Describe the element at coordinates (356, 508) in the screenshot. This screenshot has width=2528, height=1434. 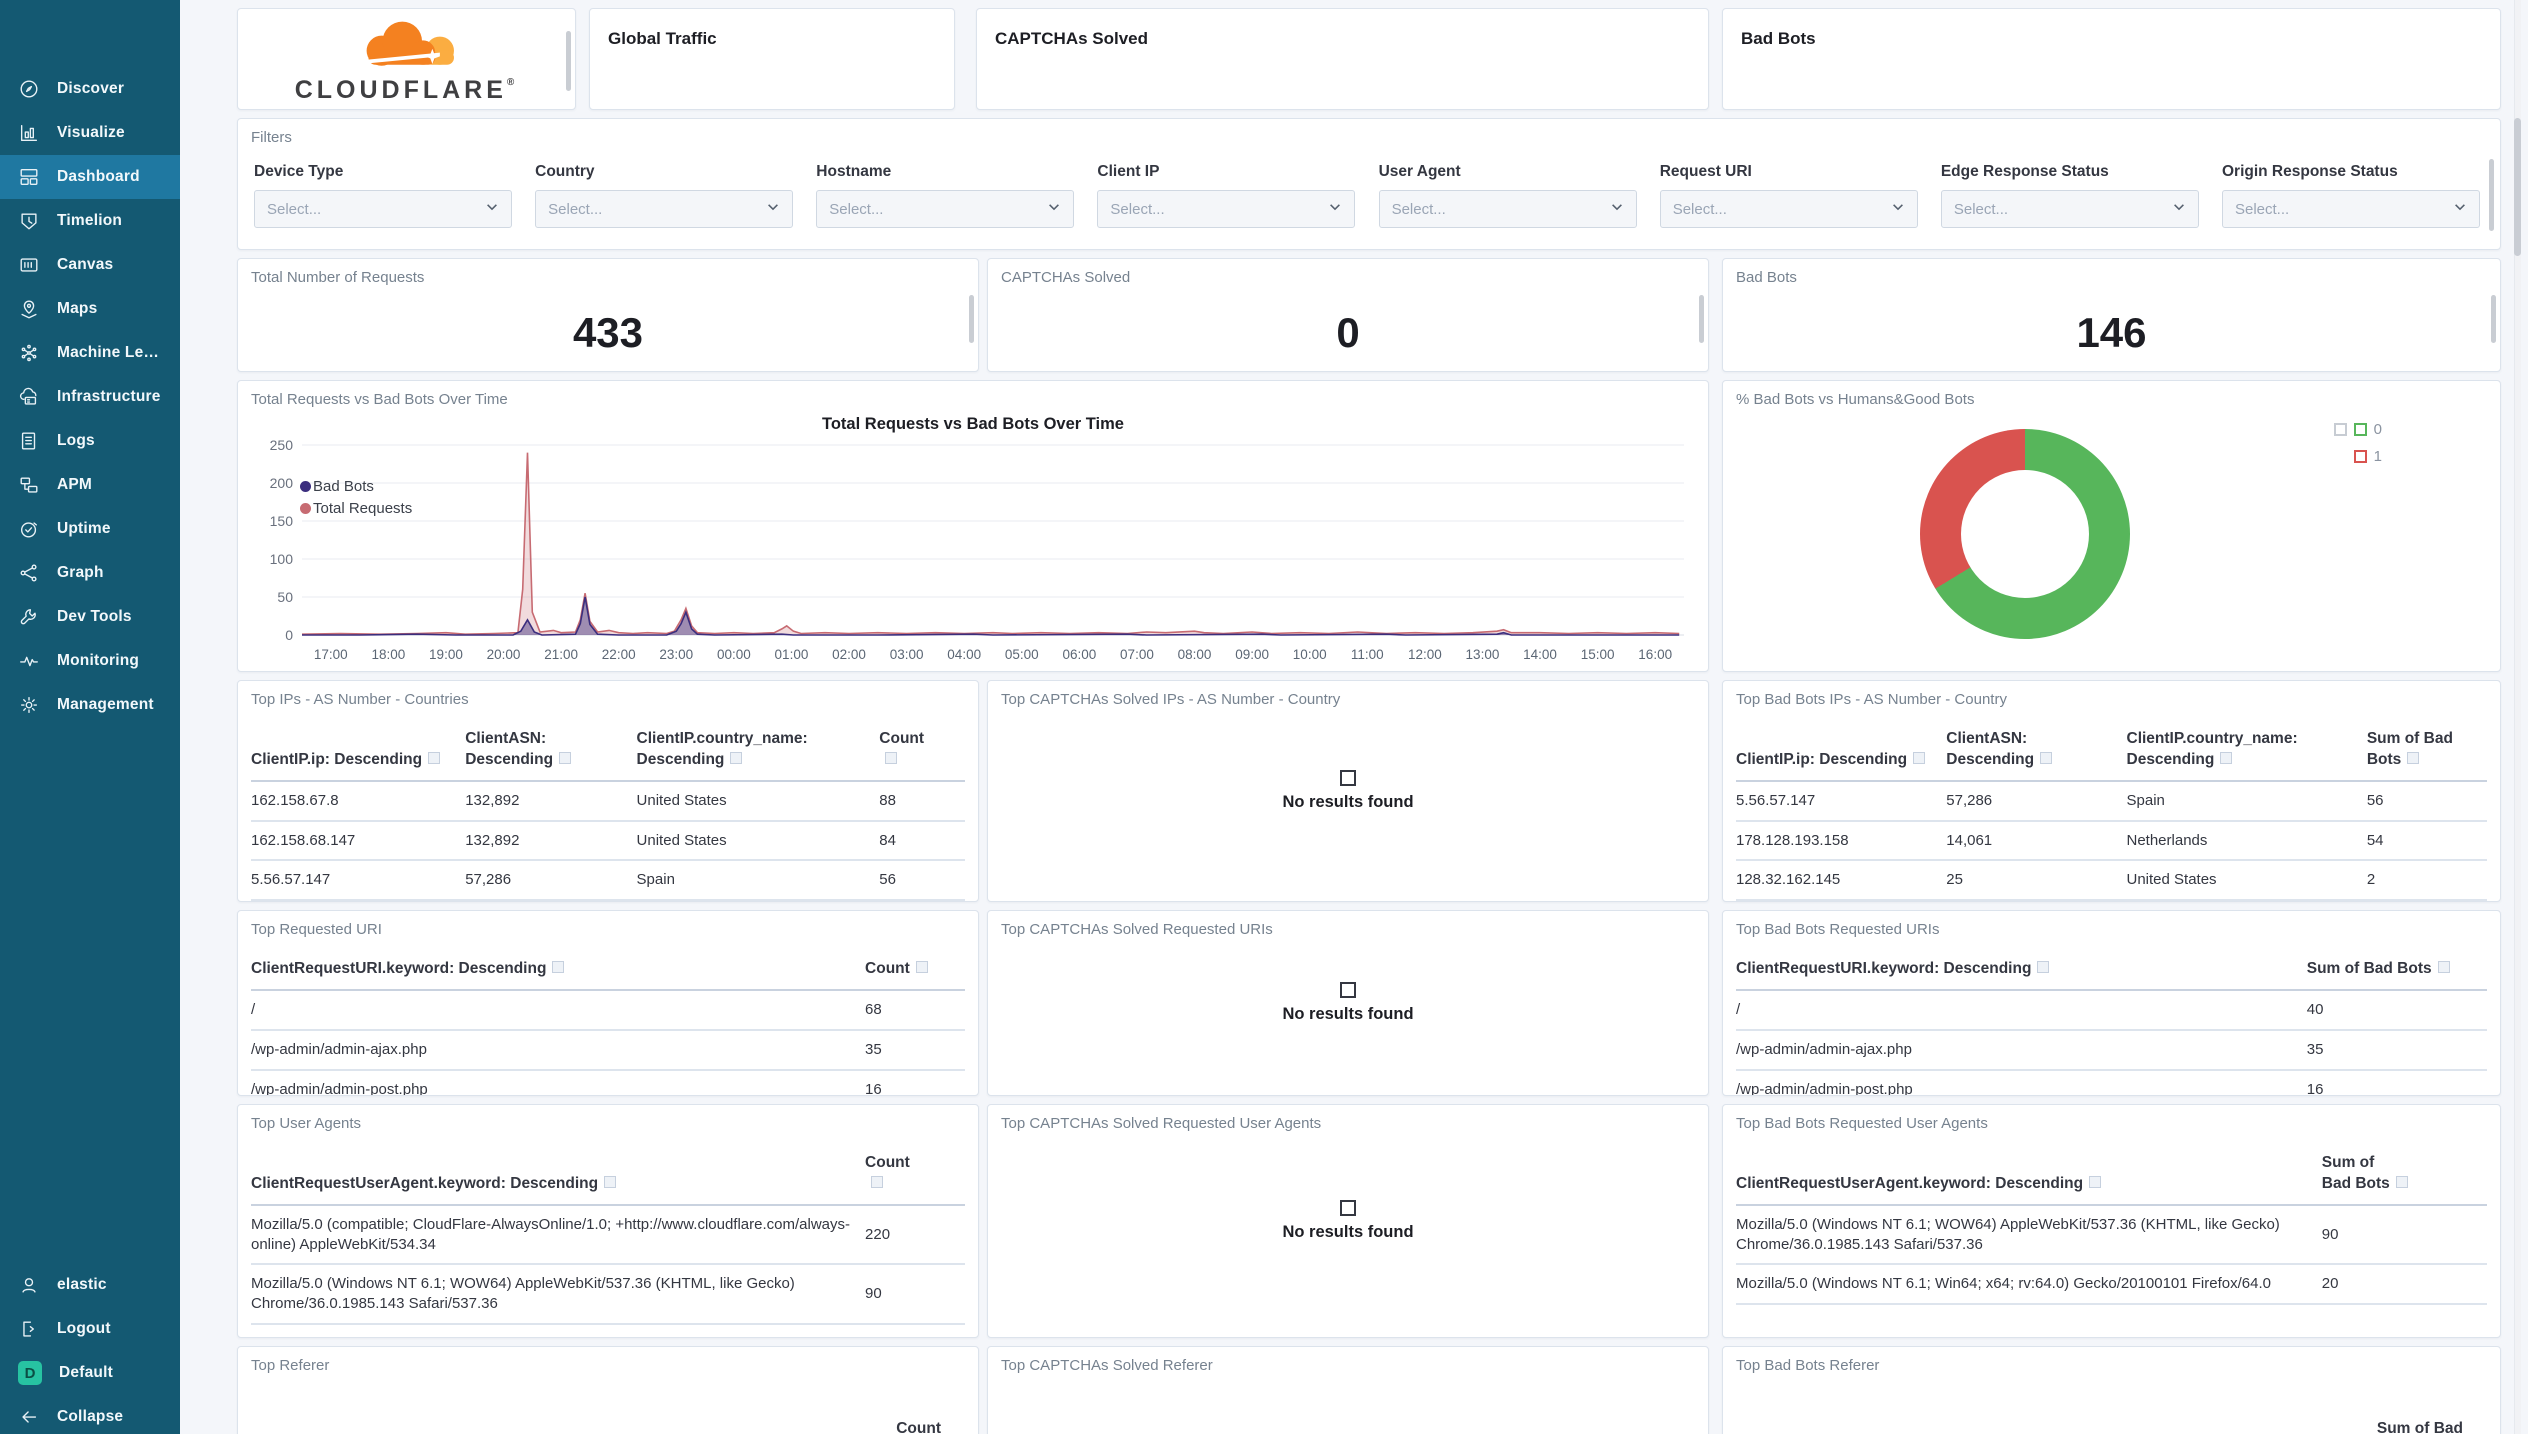
I see `legend-item: Total Requests` at that location.